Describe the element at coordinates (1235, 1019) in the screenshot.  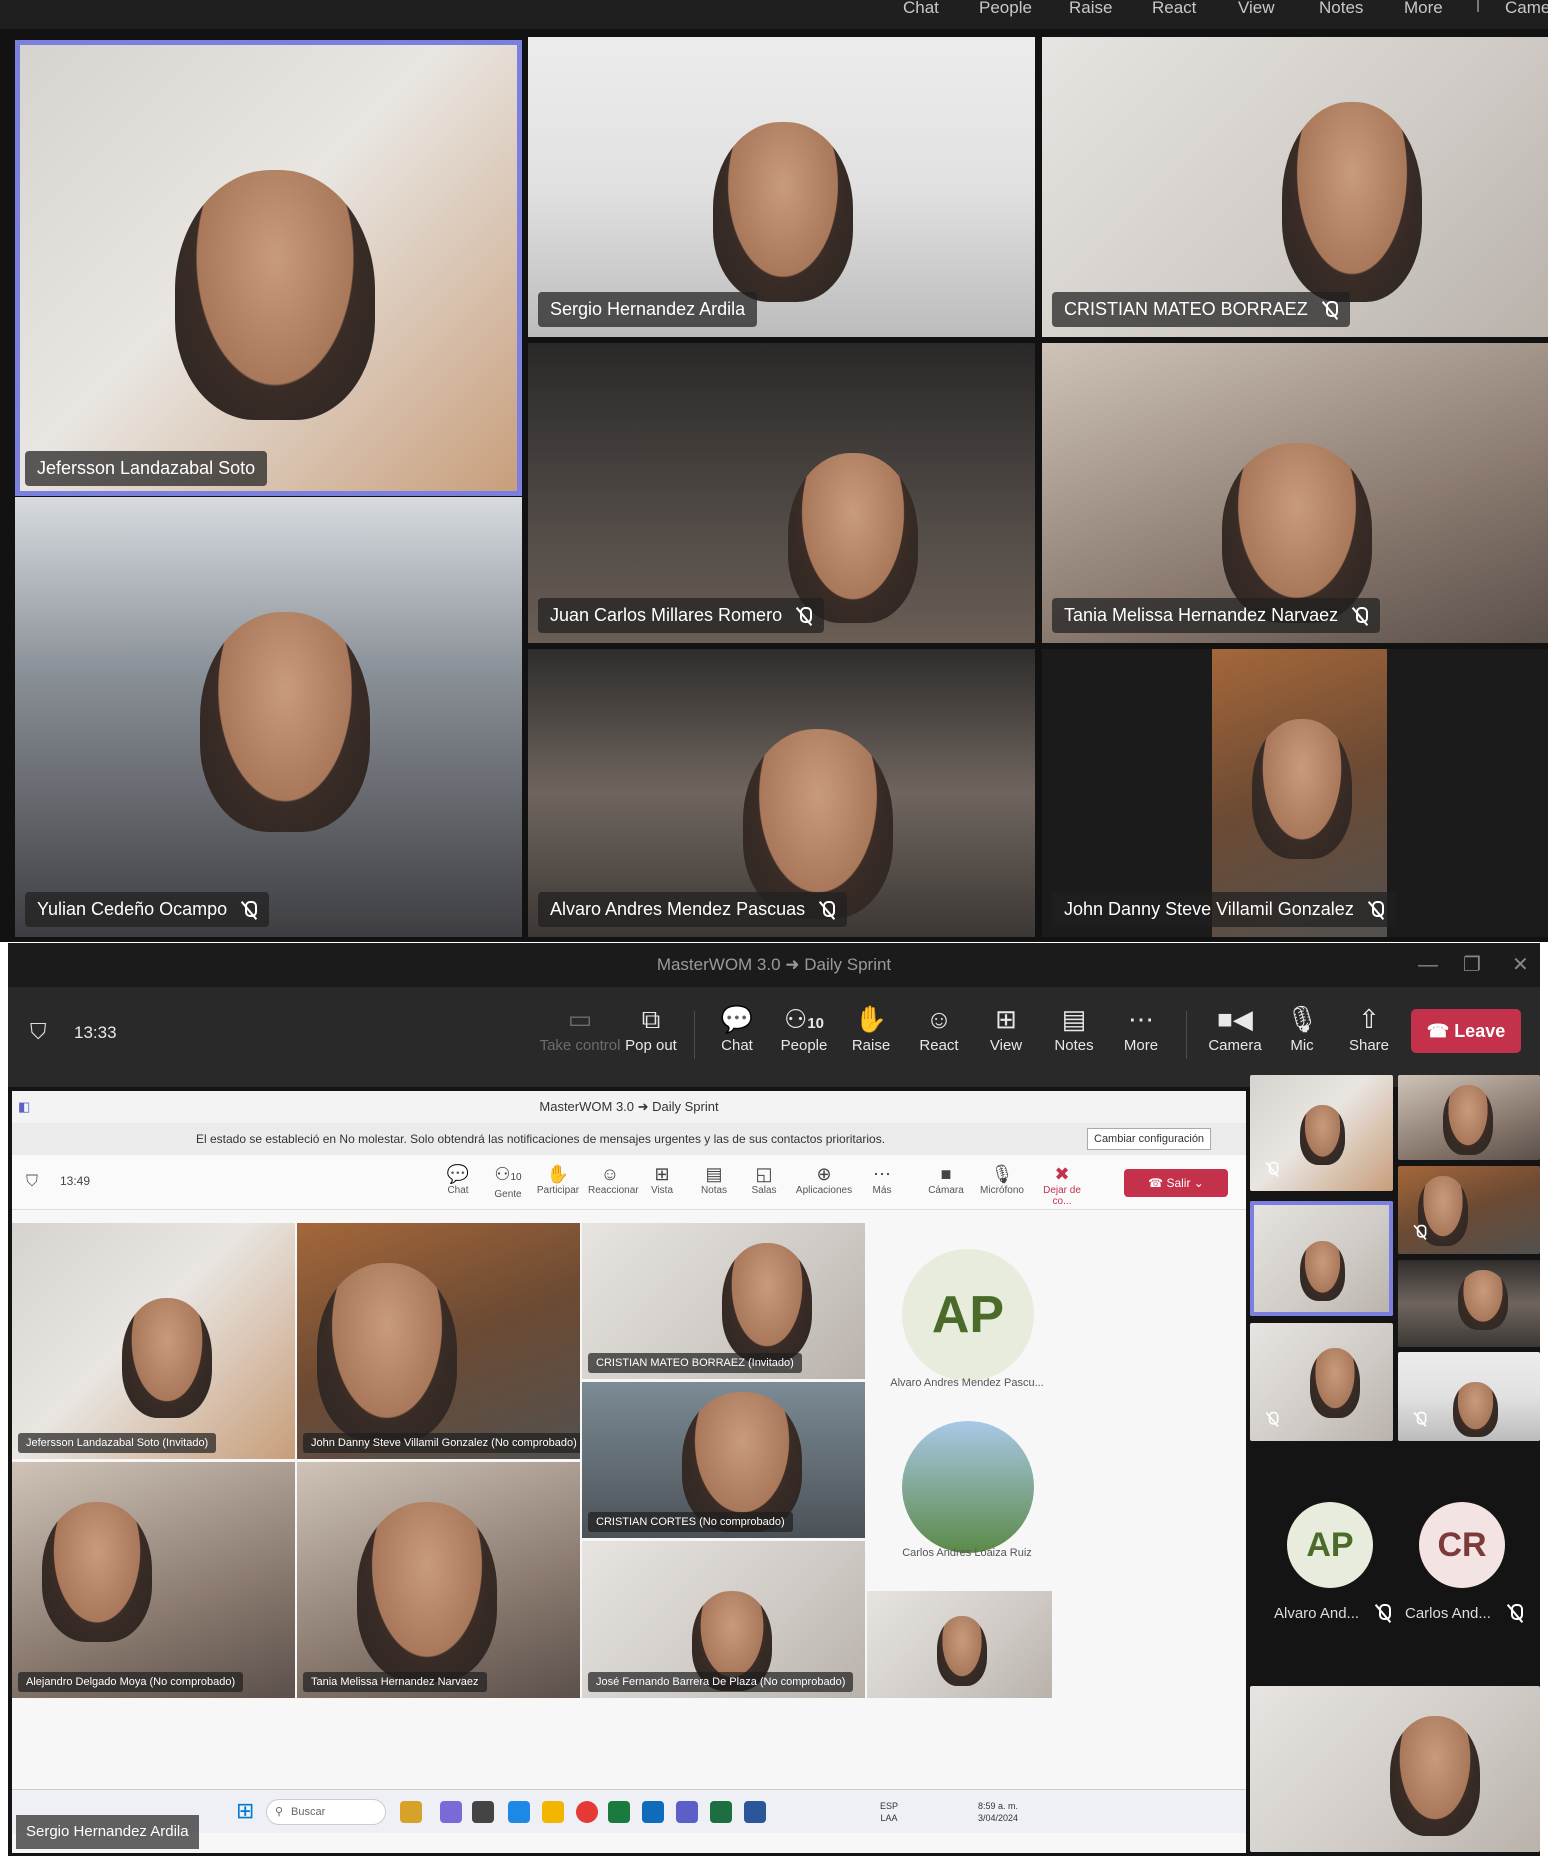
I see `camera-icon: ■◀` at that location.